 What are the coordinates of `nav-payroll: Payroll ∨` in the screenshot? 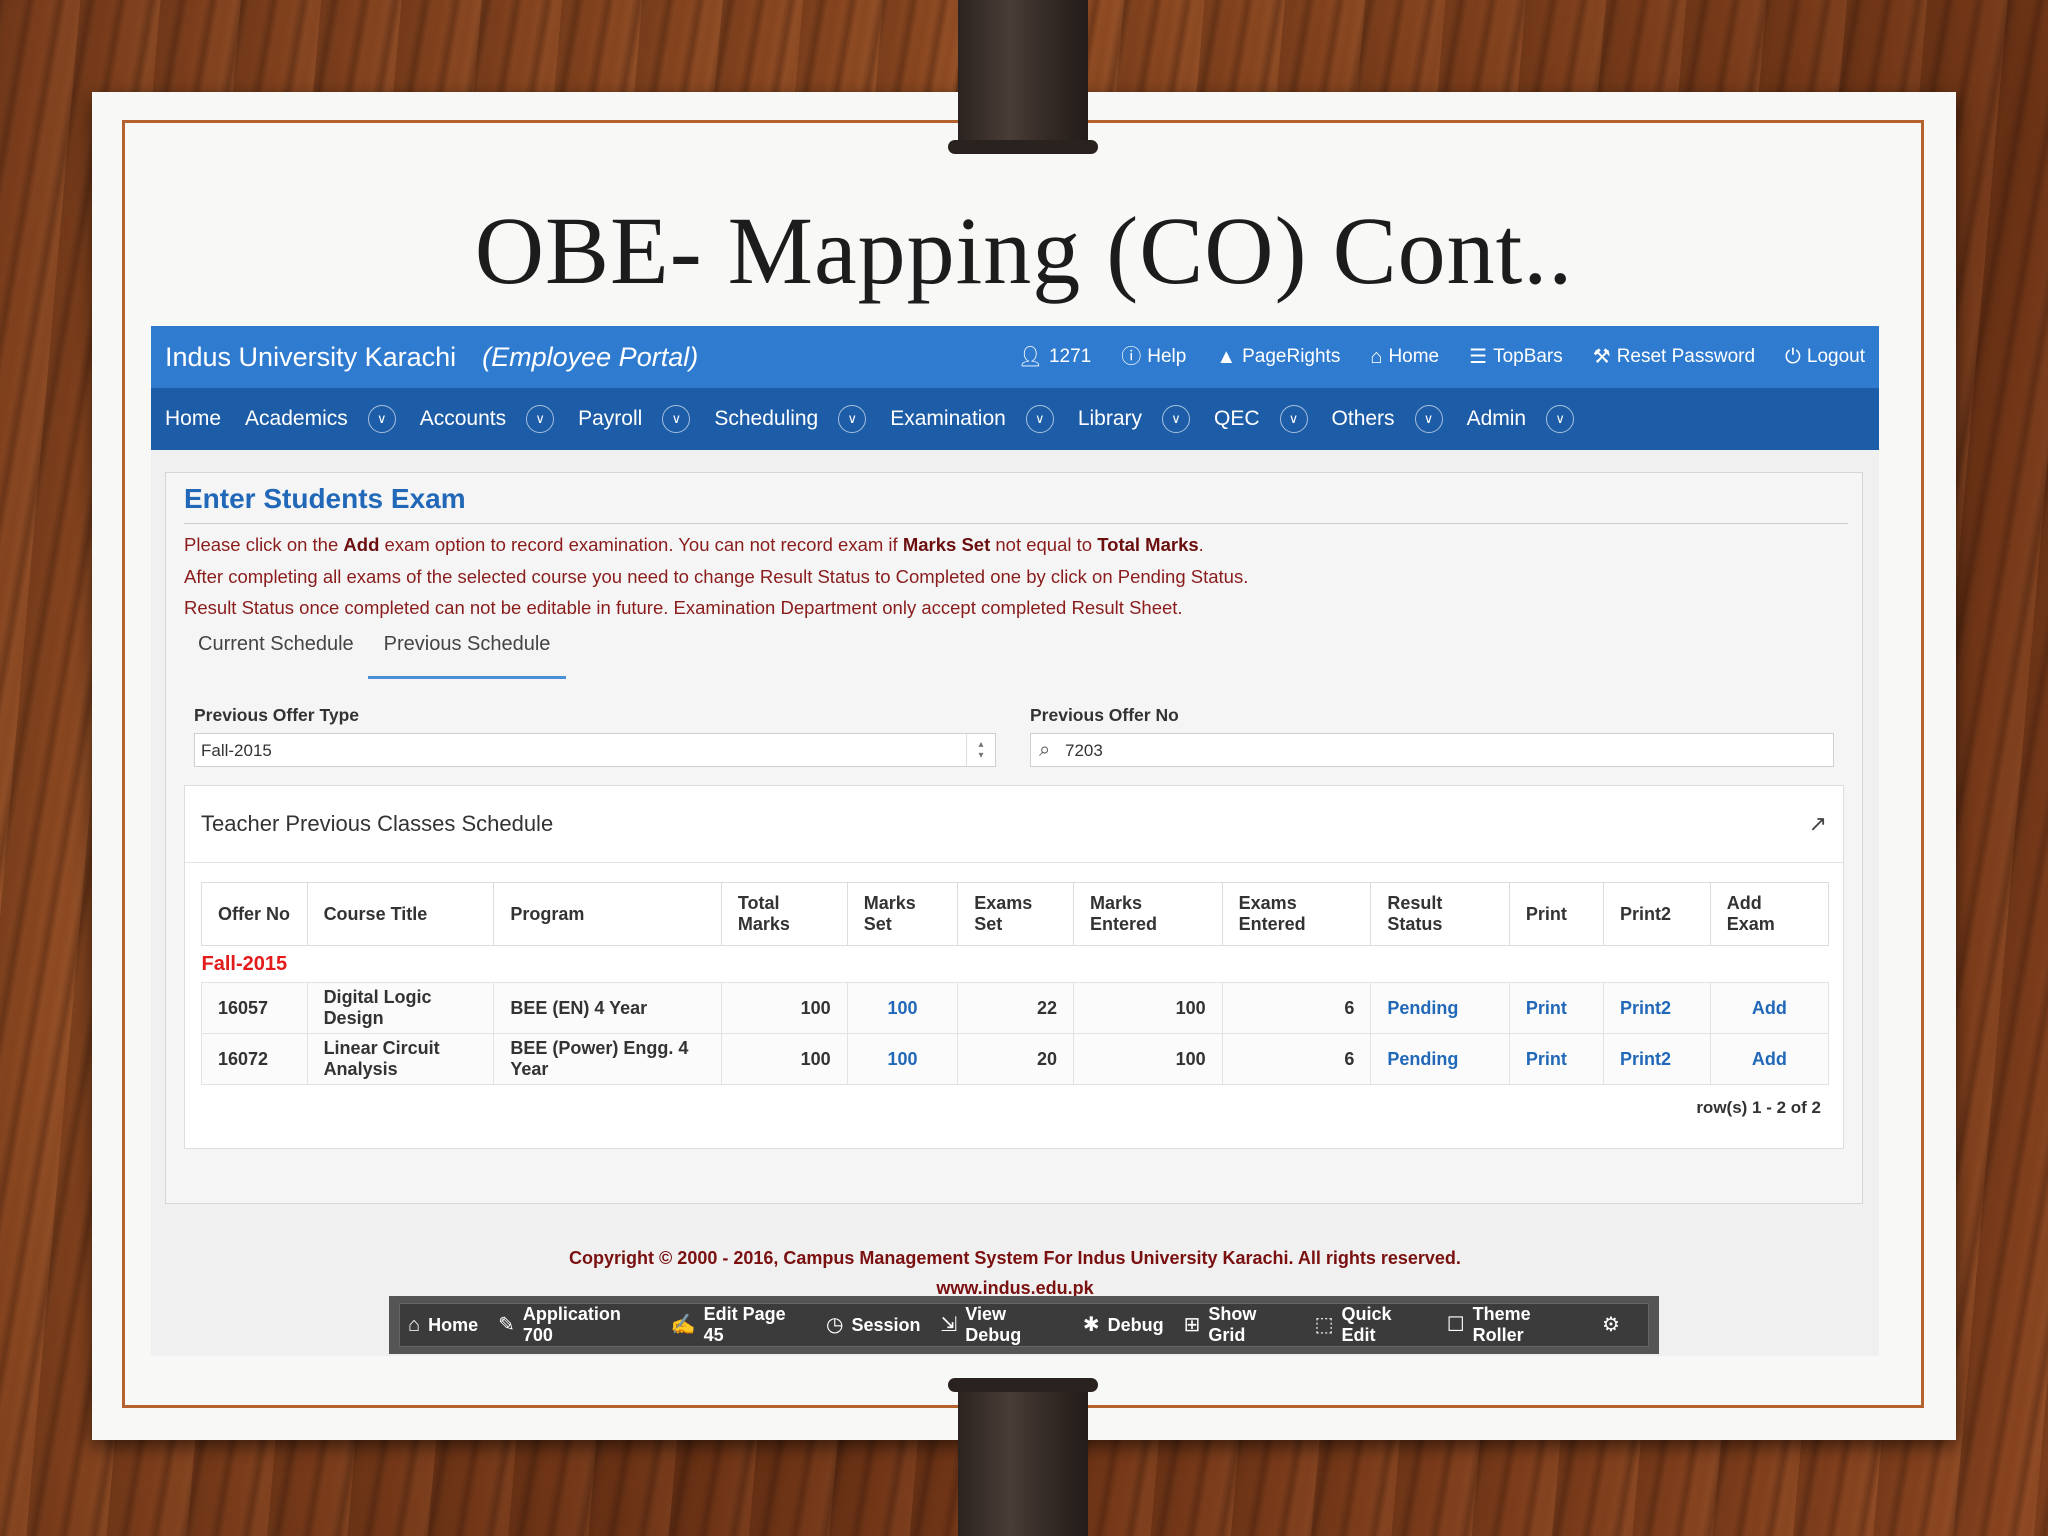 It's located at (634, 419).